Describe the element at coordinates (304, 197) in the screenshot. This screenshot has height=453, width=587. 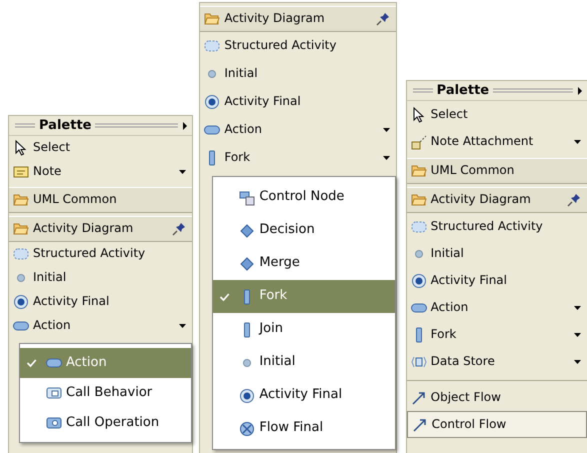
I see `menu-item: Control Node` at that location.